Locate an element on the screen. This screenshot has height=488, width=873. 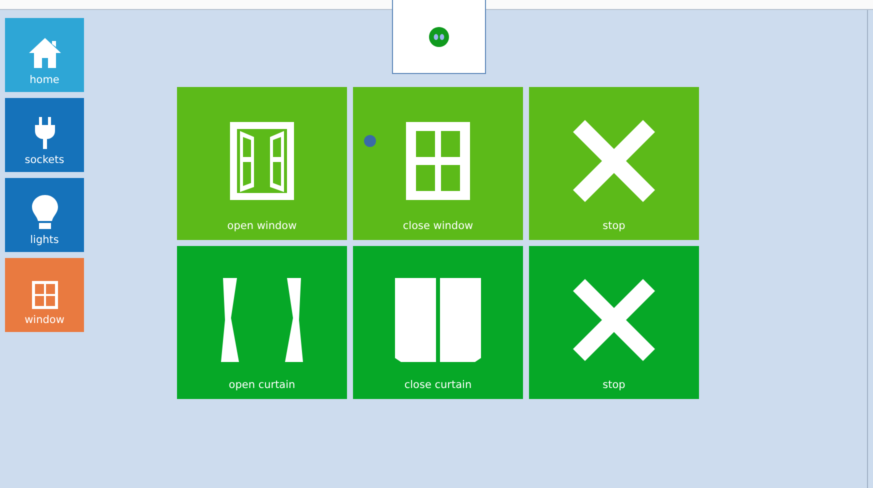
sidebar-item: sockets is located at coordinates (44, 135).